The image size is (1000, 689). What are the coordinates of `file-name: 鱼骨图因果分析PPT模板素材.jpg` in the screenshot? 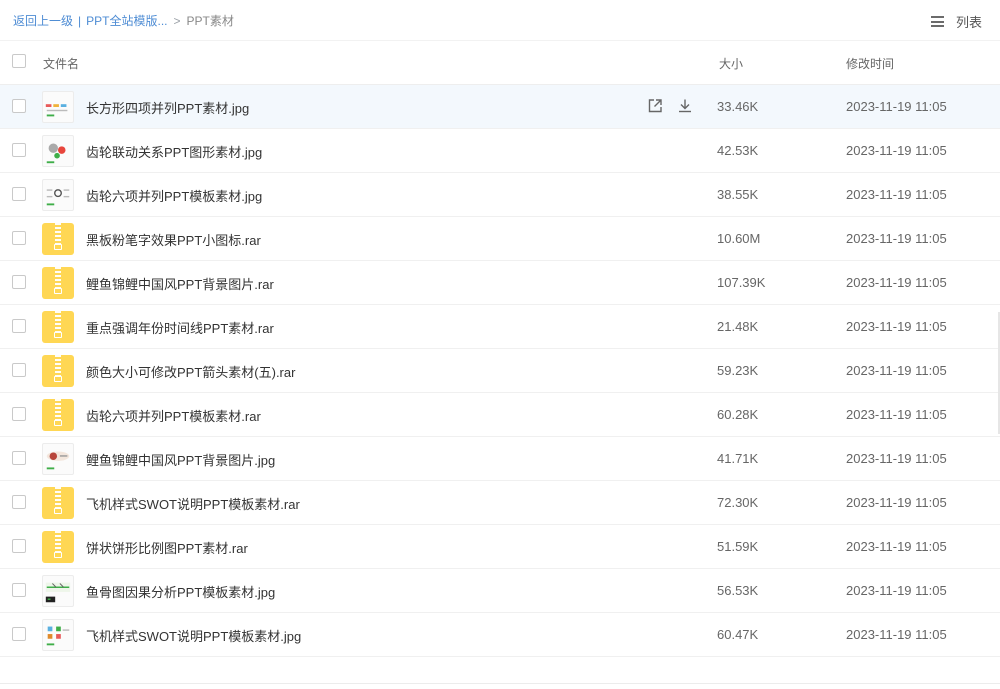 It's located at (180, 591).